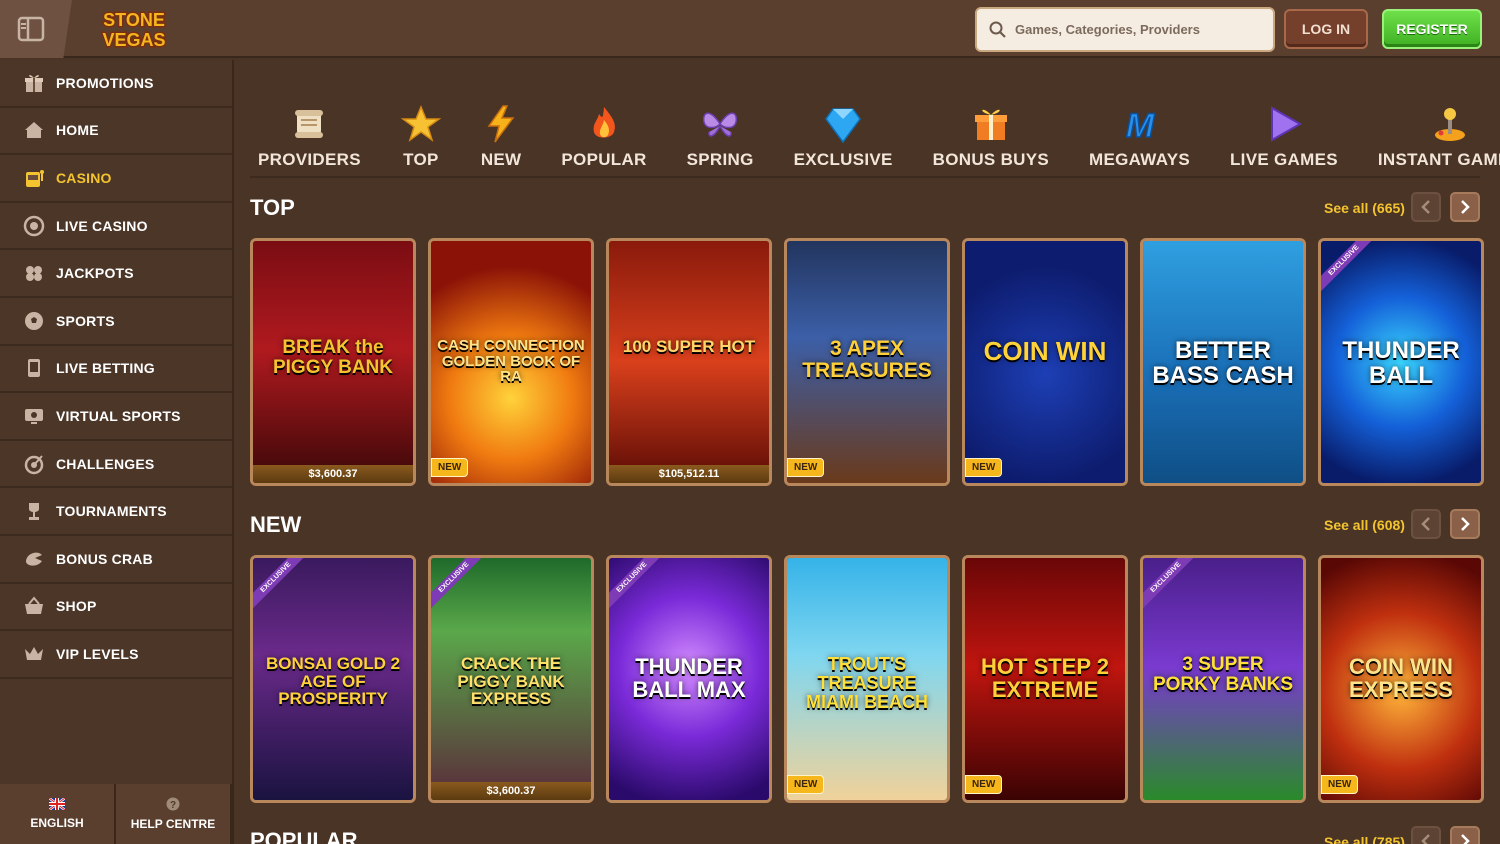  I want to click on game-artwork, so click(689, 362).